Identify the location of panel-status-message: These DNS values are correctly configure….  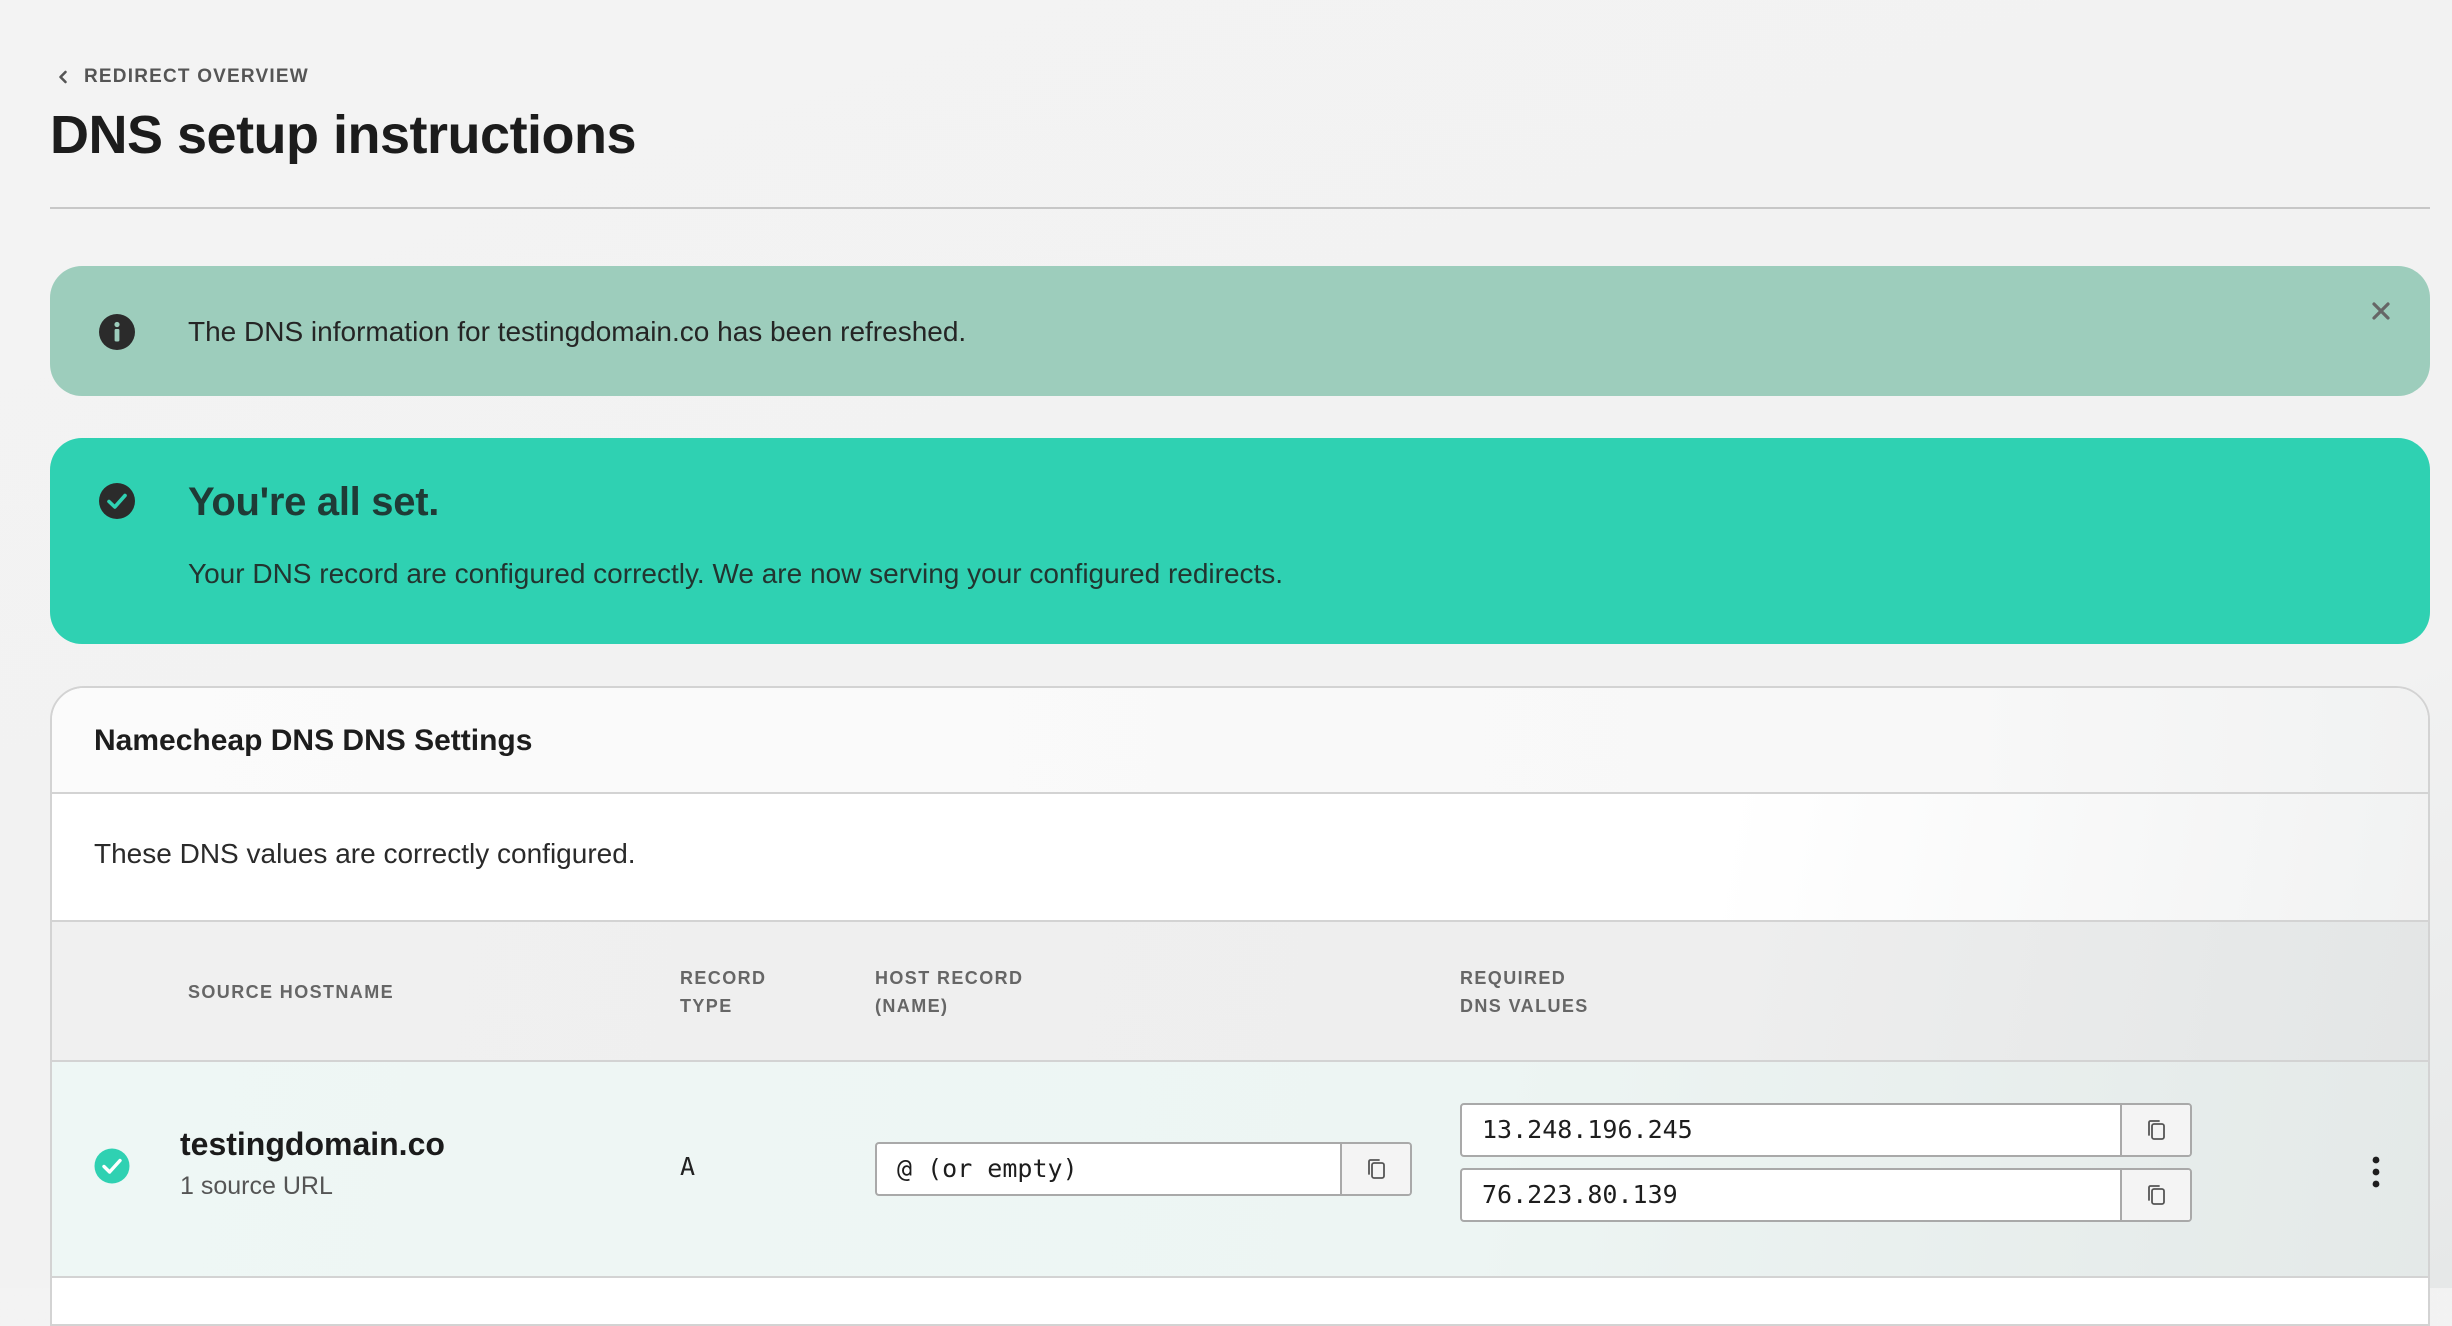
(365, 853).